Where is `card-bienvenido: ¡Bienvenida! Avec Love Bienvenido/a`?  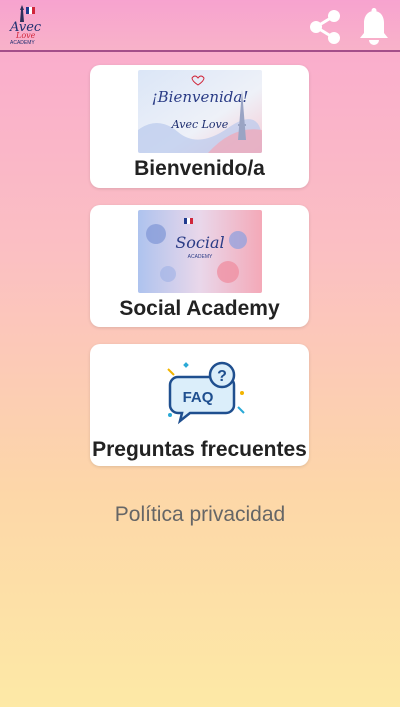
card-bienvenido: ¡Bienvenida! Avec Love Bienvenido/a is located at coordinates (199, 126).